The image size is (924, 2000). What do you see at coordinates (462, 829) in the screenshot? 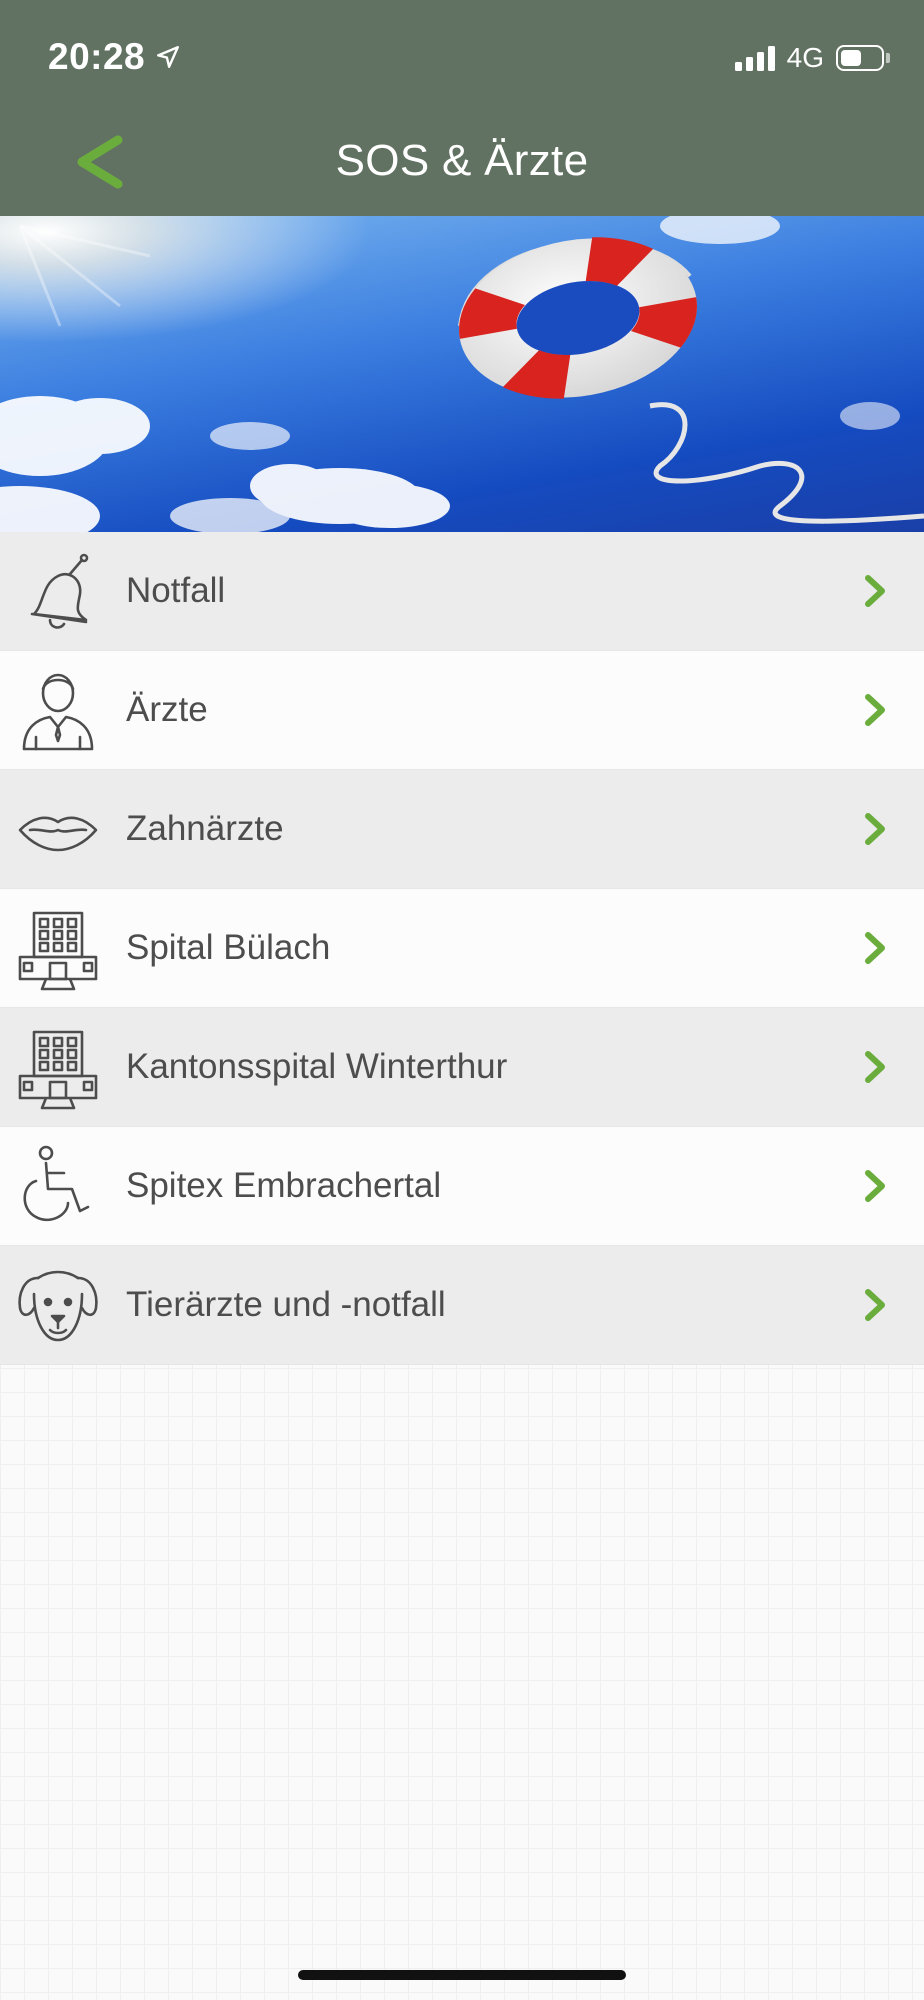
I see `menu-item-zahnaerzte: Zahnärzte` at bounding box center [462, 829].